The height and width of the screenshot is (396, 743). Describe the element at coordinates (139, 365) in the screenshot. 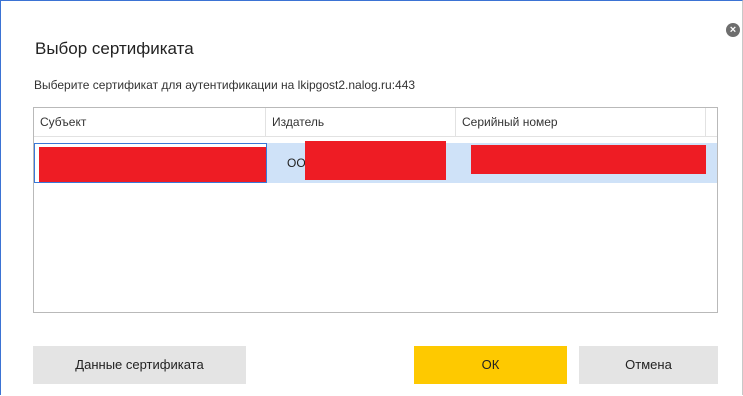

I see `certificate-details-button: Данные сертификата` at that location.